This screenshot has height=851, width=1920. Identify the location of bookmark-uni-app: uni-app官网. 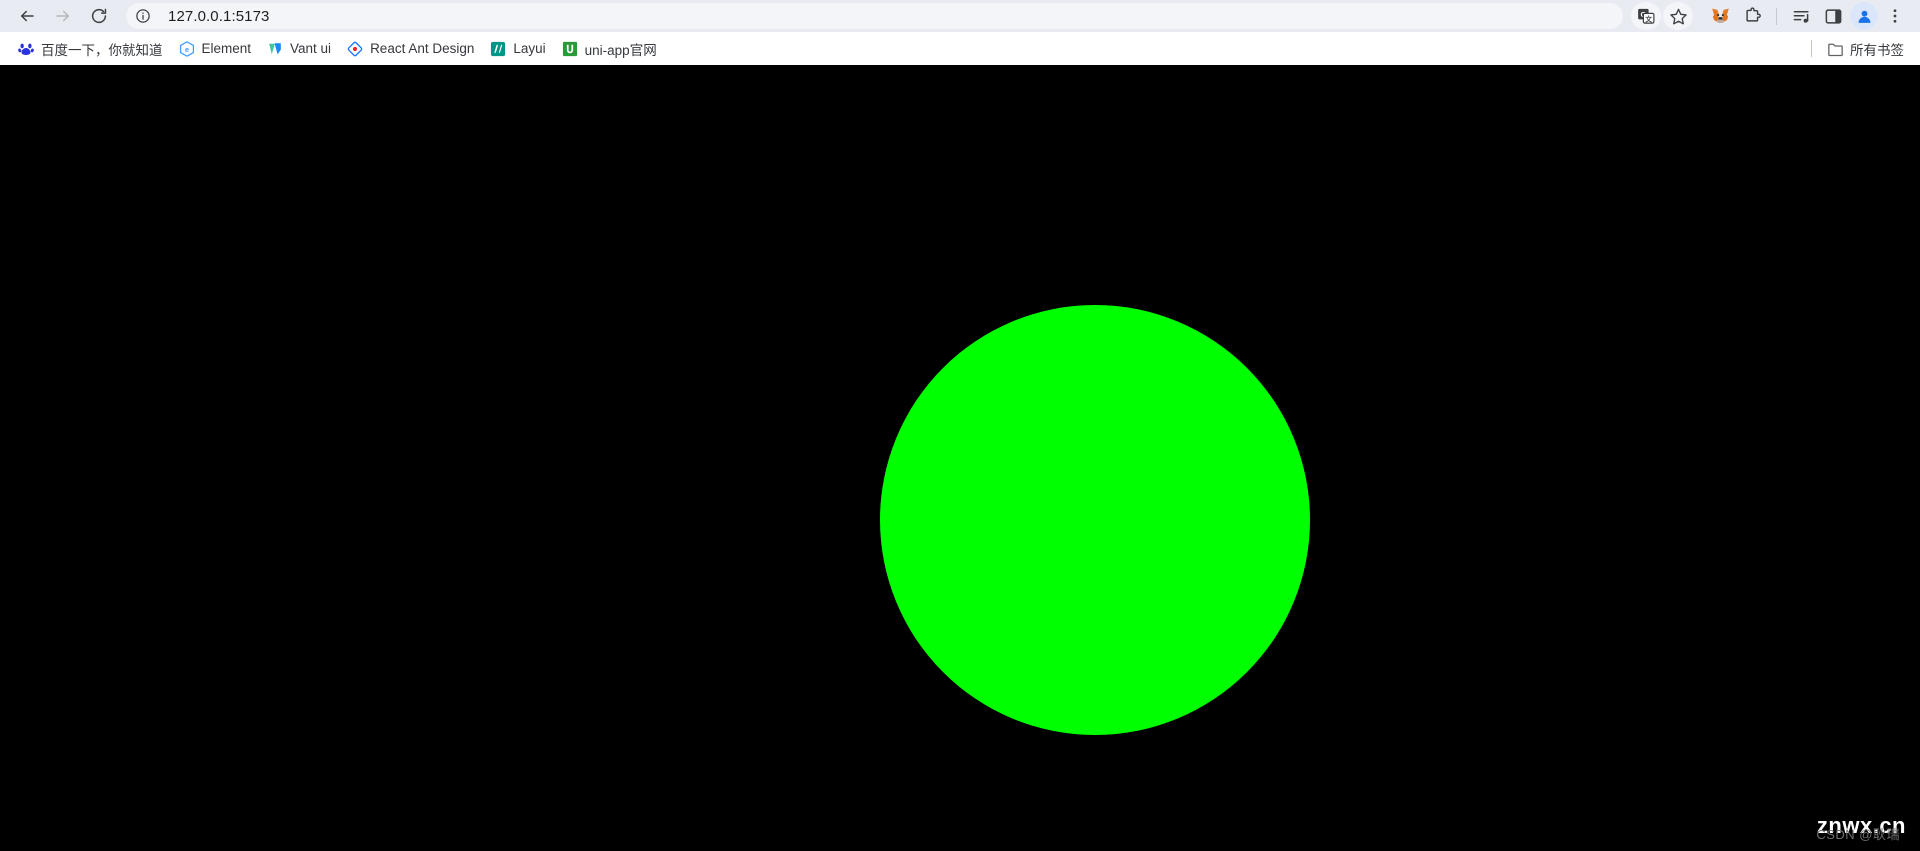
(609, 49).